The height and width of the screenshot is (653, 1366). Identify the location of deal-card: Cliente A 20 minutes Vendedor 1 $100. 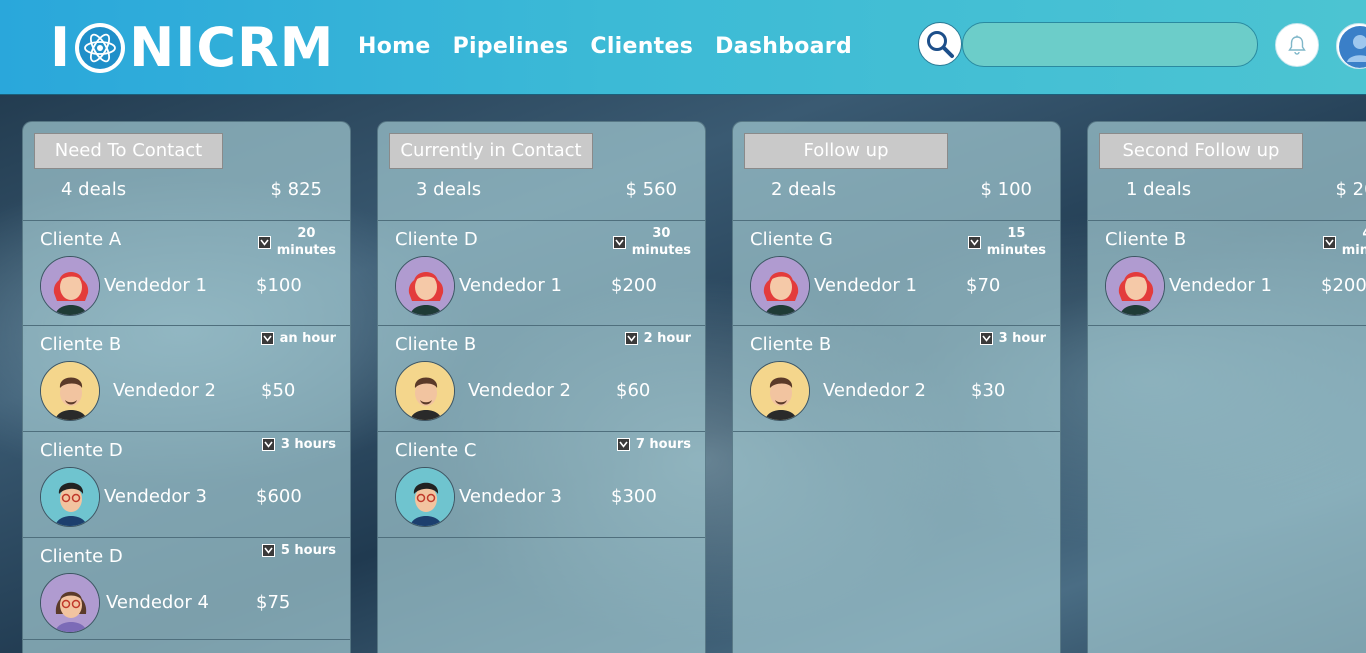
(186, 273).